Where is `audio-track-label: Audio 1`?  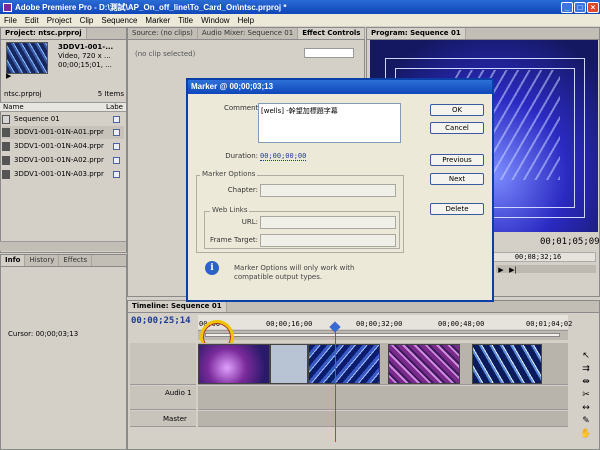 audio-track-label: Audio 1 is located at coordinates (178, 393).